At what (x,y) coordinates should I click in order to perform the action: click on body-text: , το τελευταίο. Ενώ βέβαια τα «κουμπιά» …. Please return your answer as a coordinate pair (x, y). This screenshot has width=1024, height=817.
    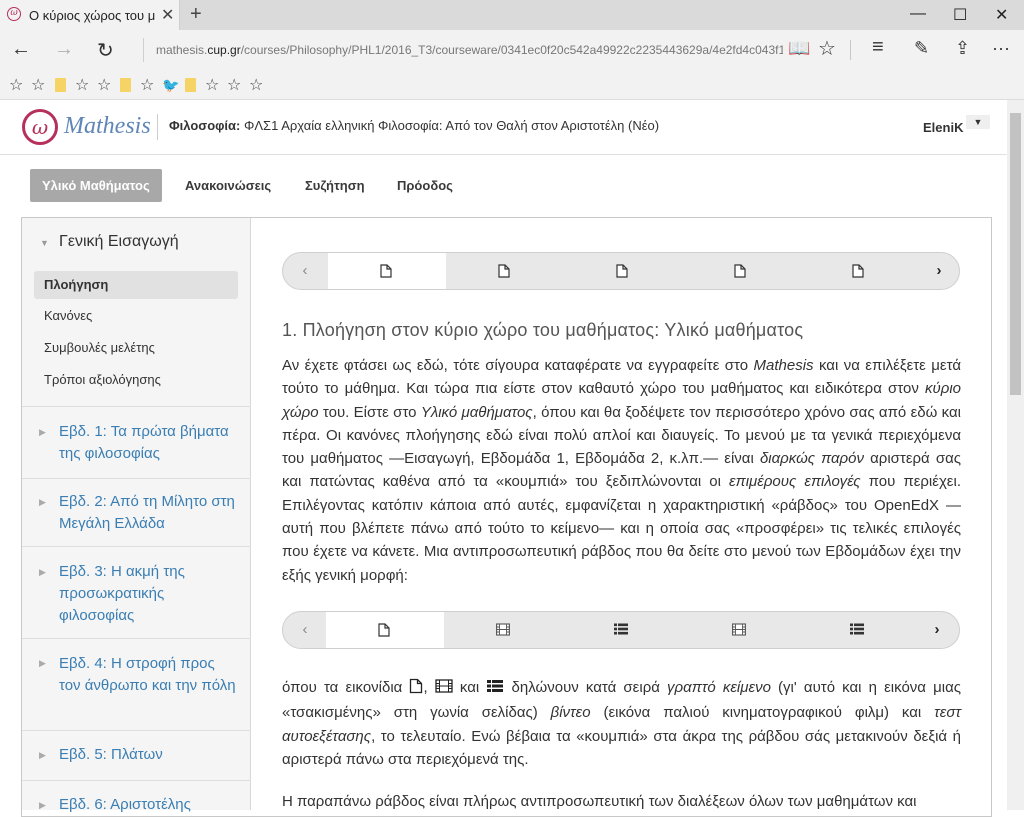
    Looking at the image, I should click on (621, 747).